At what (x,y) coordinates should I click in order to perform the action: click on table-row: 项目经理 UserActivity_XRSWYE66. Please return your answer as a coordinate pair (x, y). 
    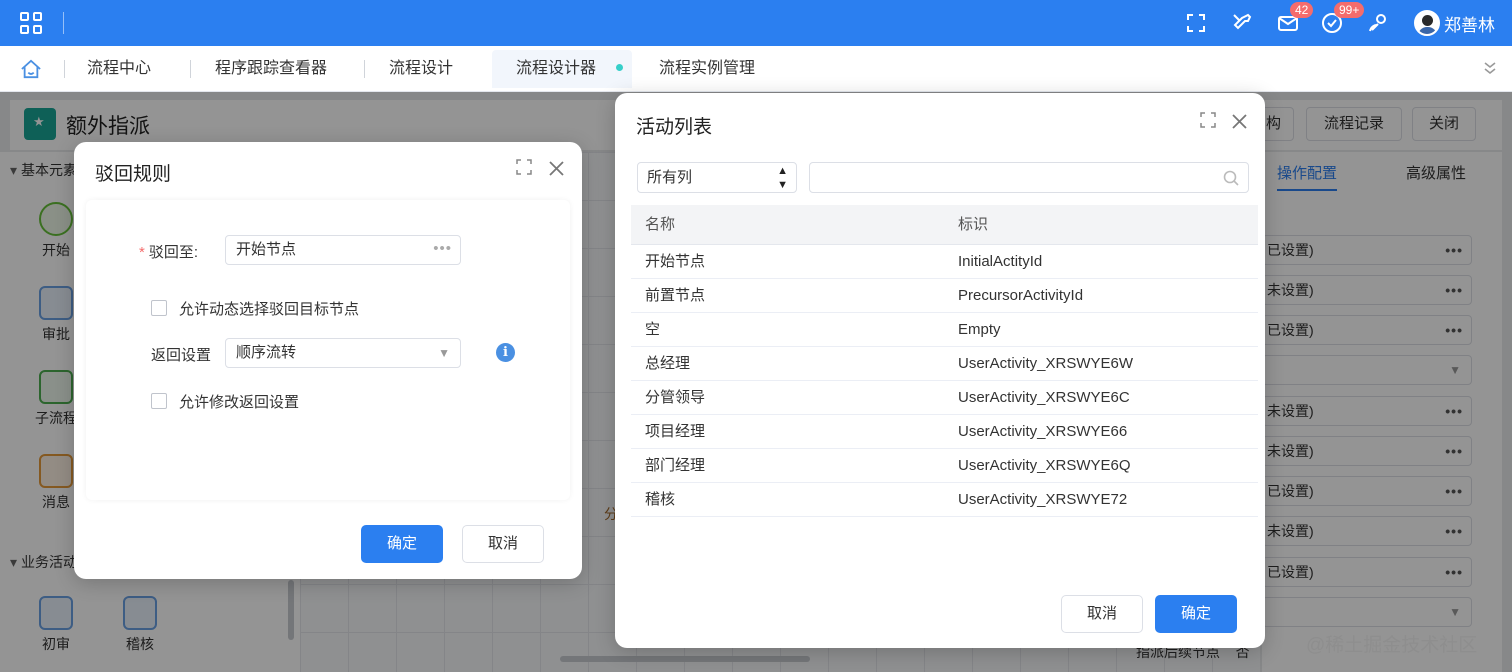
    Looking at the image, I should click on (944, 432).